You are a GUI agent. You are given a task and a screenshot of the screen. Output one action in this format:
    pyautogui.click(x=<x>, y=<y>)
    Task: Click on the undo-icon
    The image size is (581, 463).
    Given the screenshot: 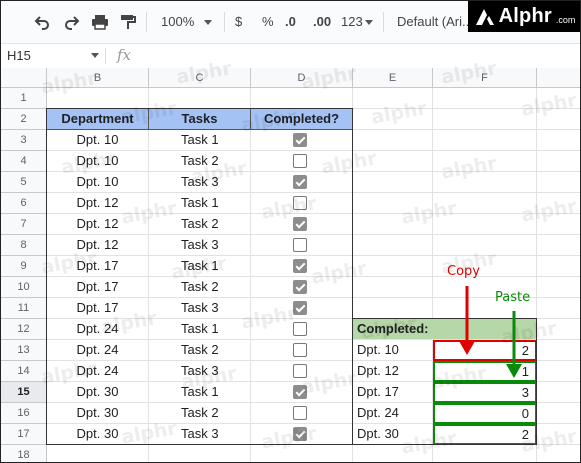 What is the action you would take?
    pyautogui.click(x=42, y=22)
    